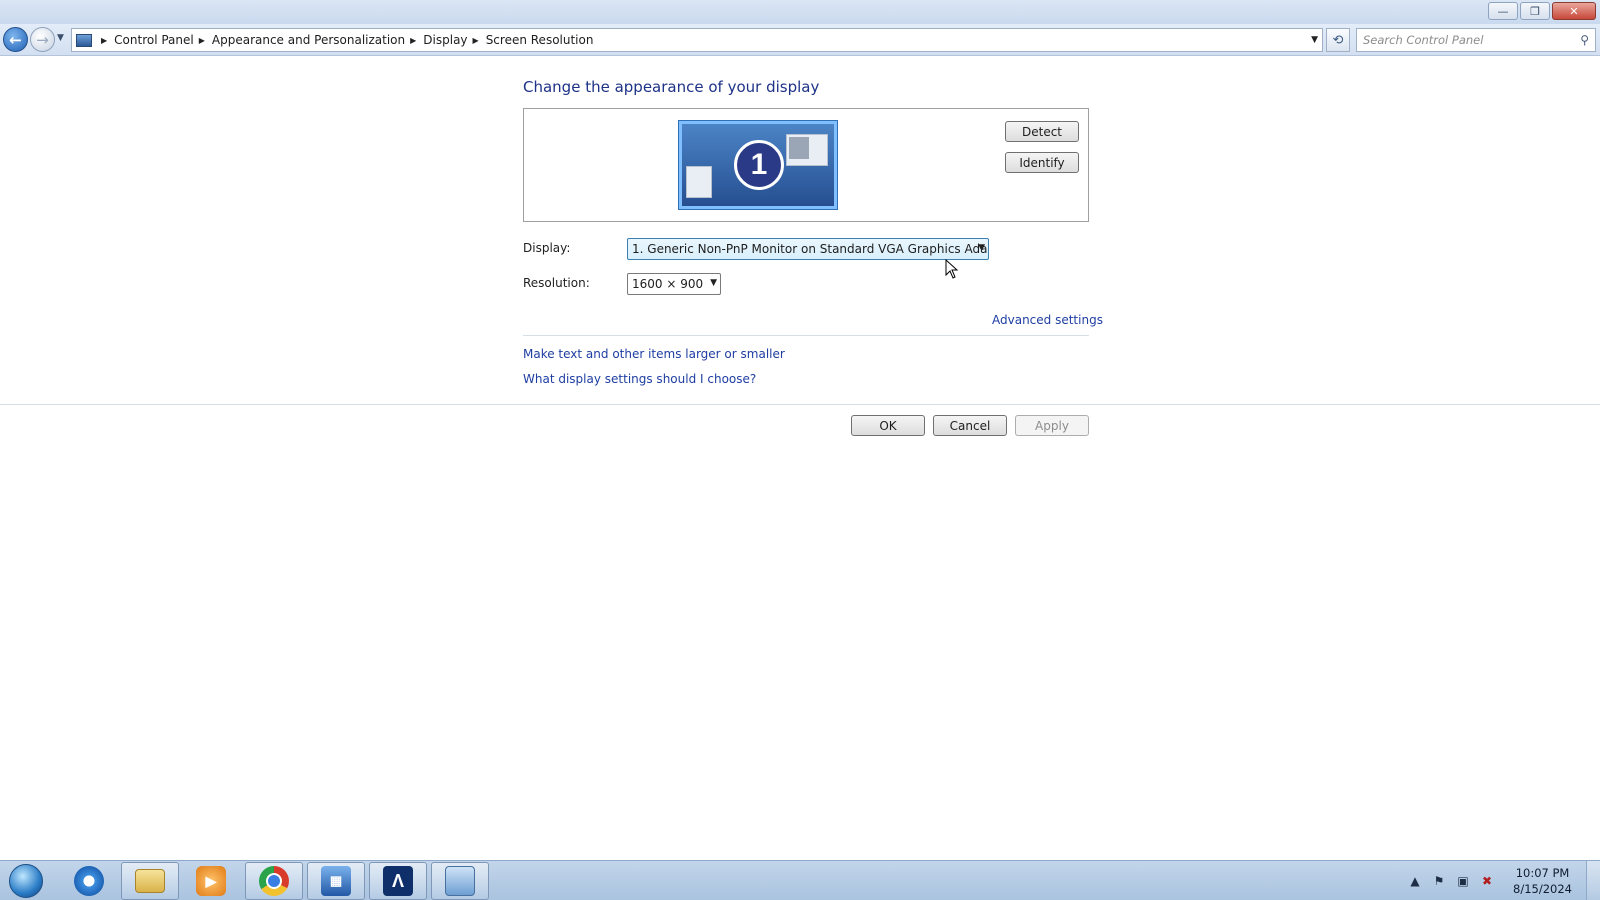  Describe the element at coordinates (671, 87) in the screenshot. I see `page-title: Change the appearance of your display` at that location.